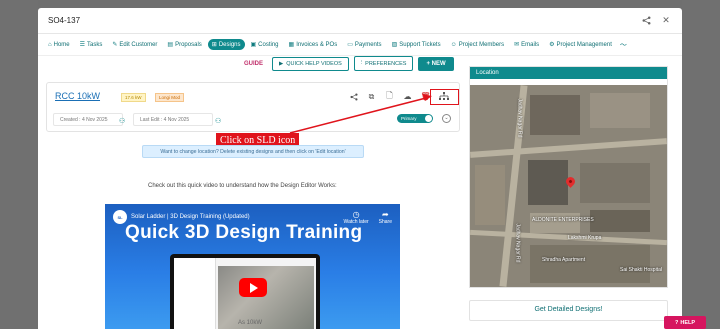 The height and width of the screenshot is (329, 720). I want to click on help-button: ? HELP, so click(685, 322).